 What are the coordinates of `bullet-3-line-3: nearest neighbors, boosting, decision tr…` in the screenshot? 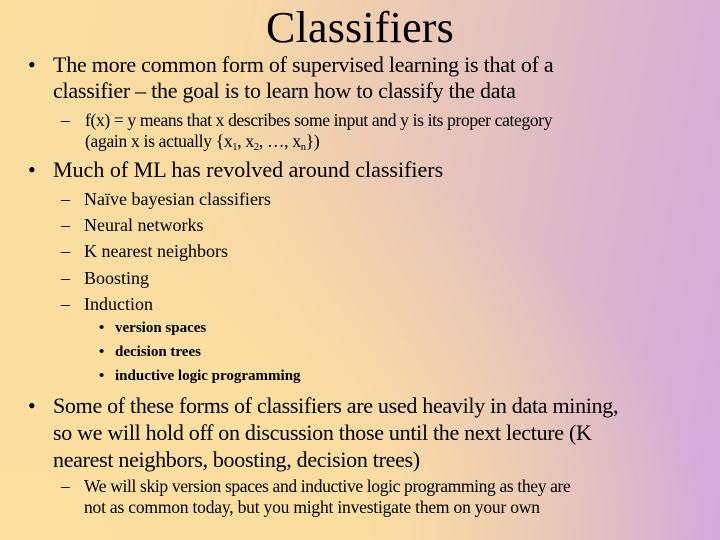 It's located at (236, 459).